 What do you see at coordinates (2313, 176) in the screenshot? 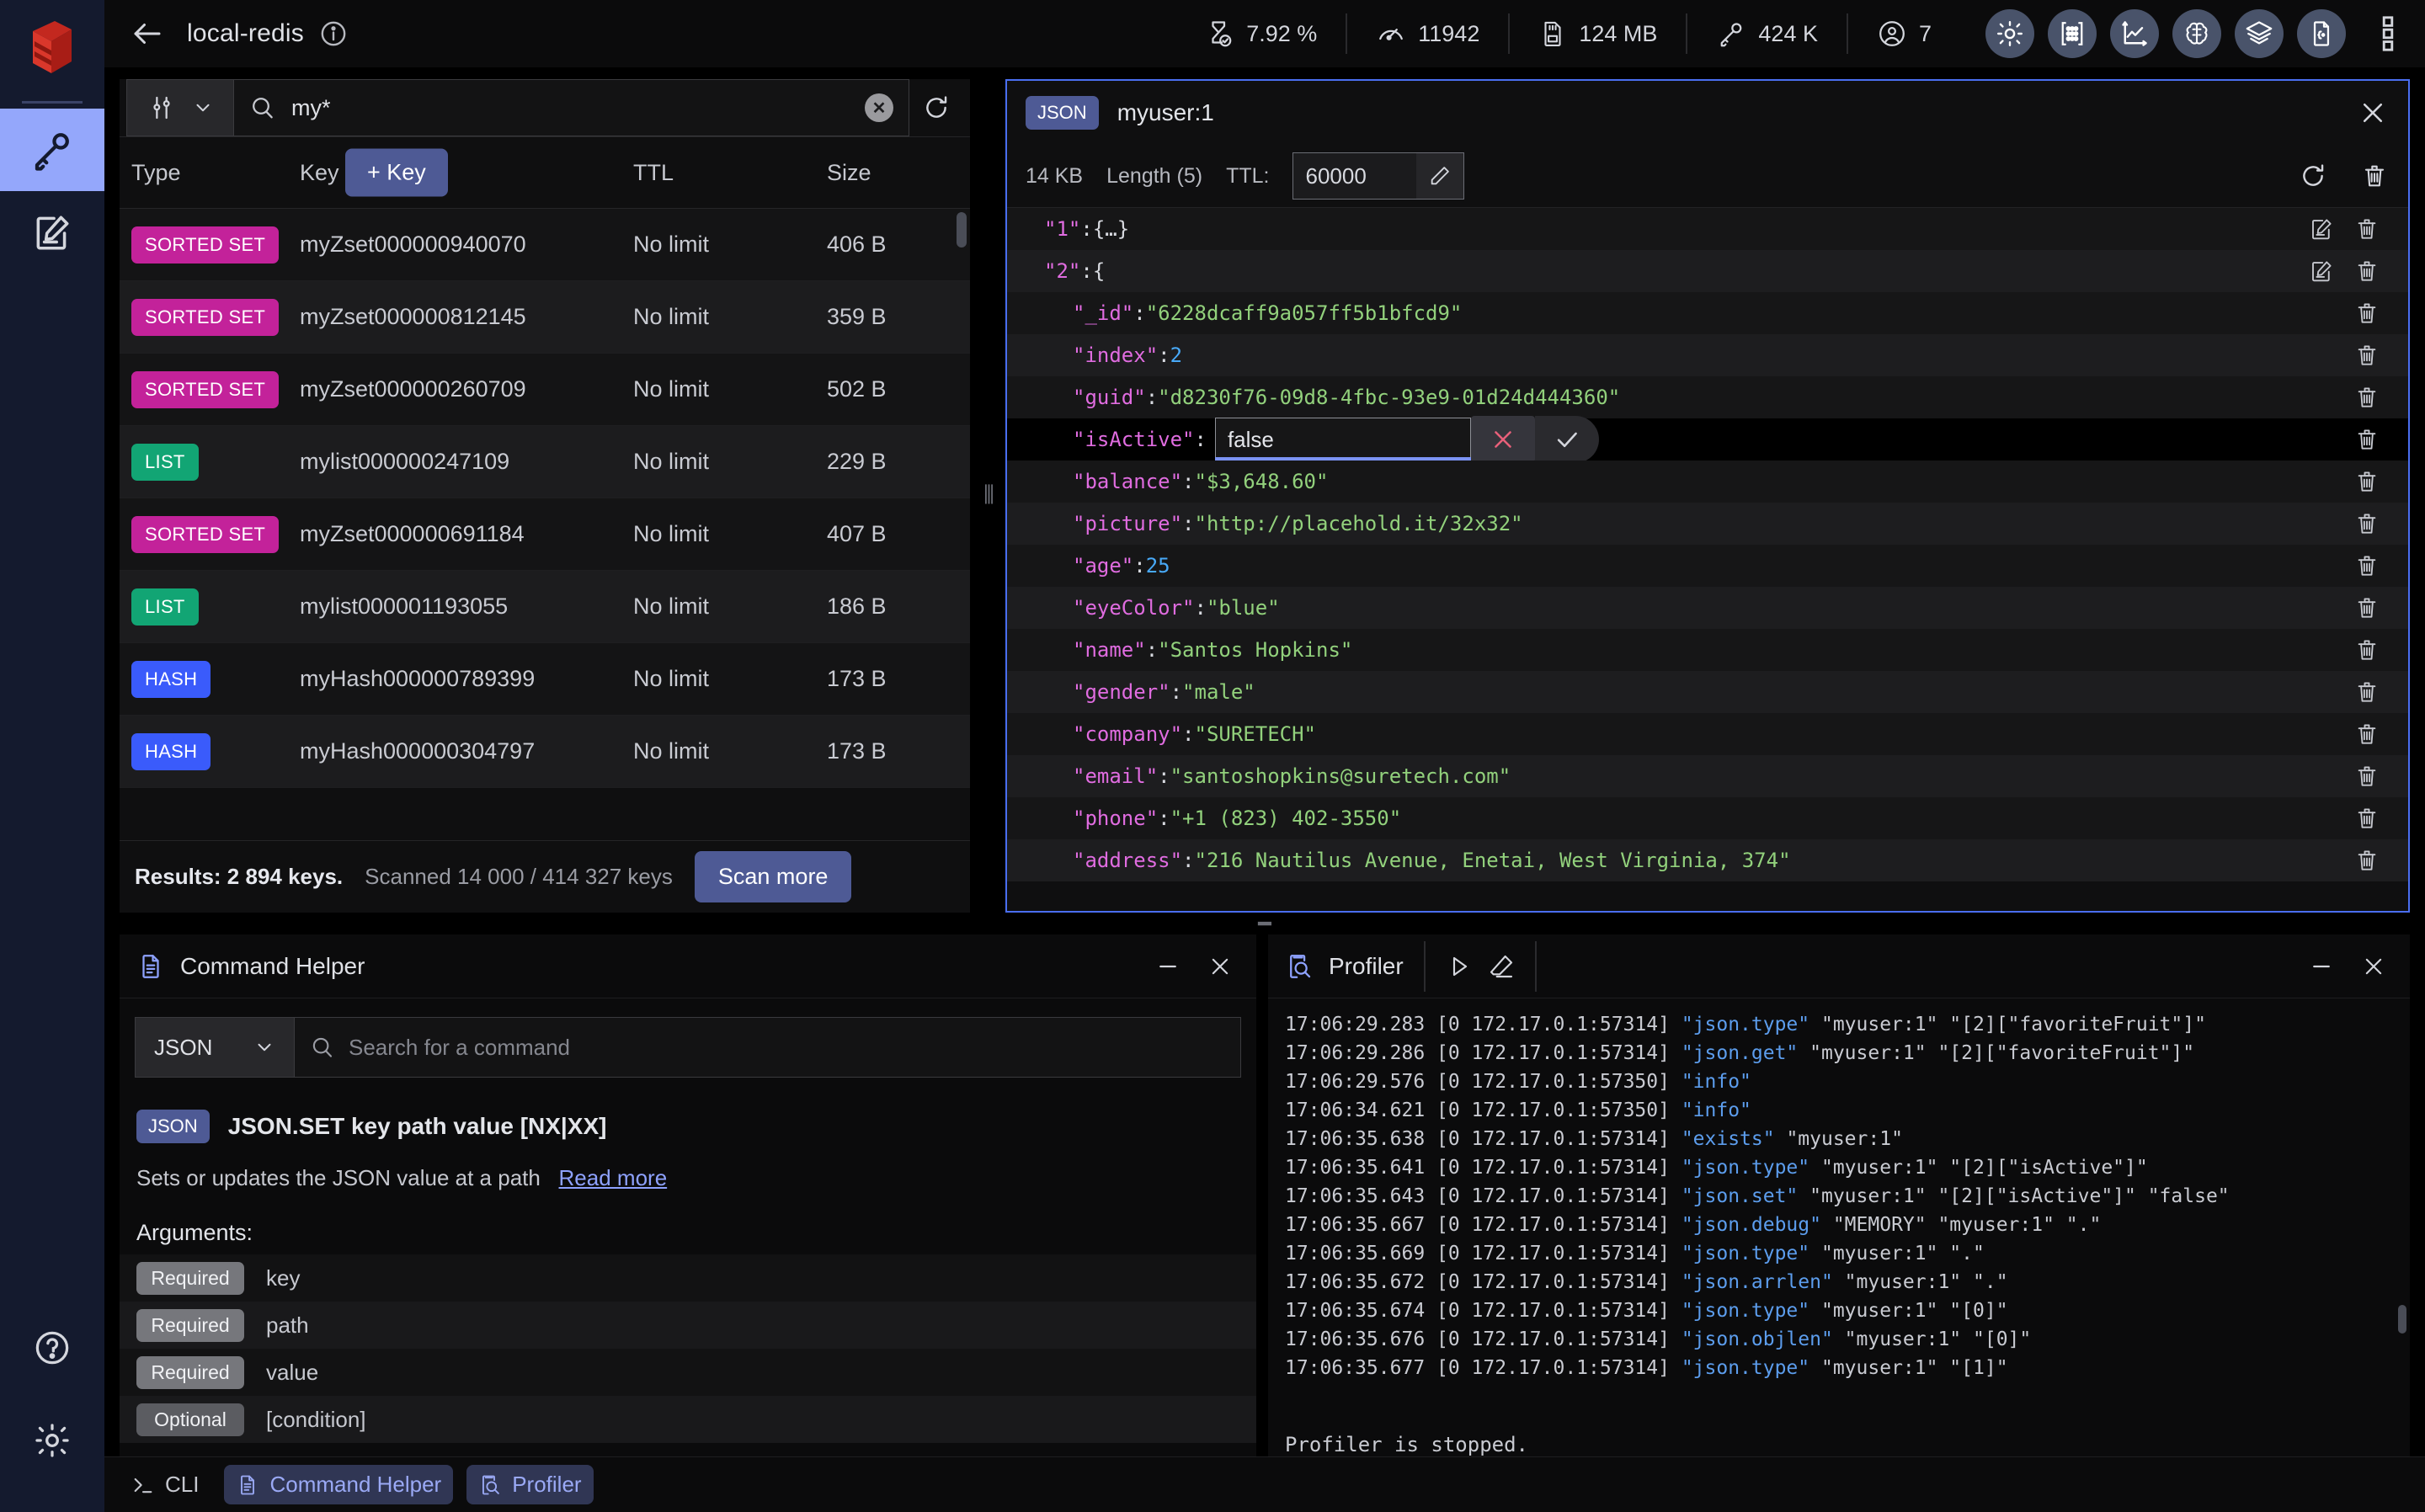
I see `refresh-key-button` at bounding box center [2313, 176].